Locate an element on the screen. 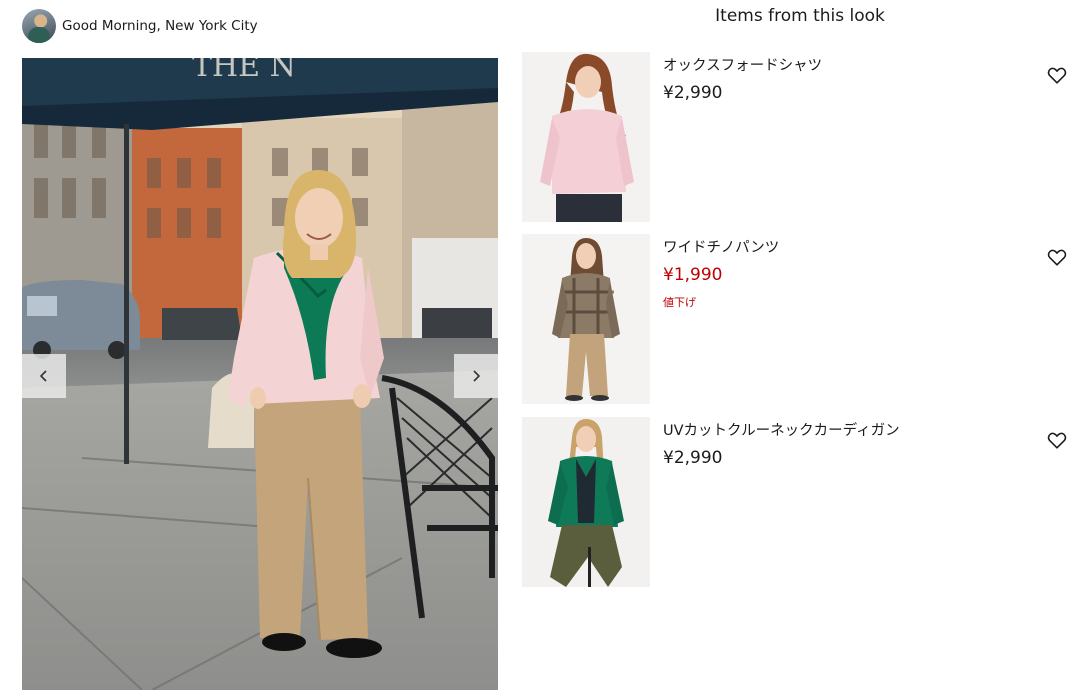  uv-cut-cardigan-model-image is located at coordinates (586, 502).